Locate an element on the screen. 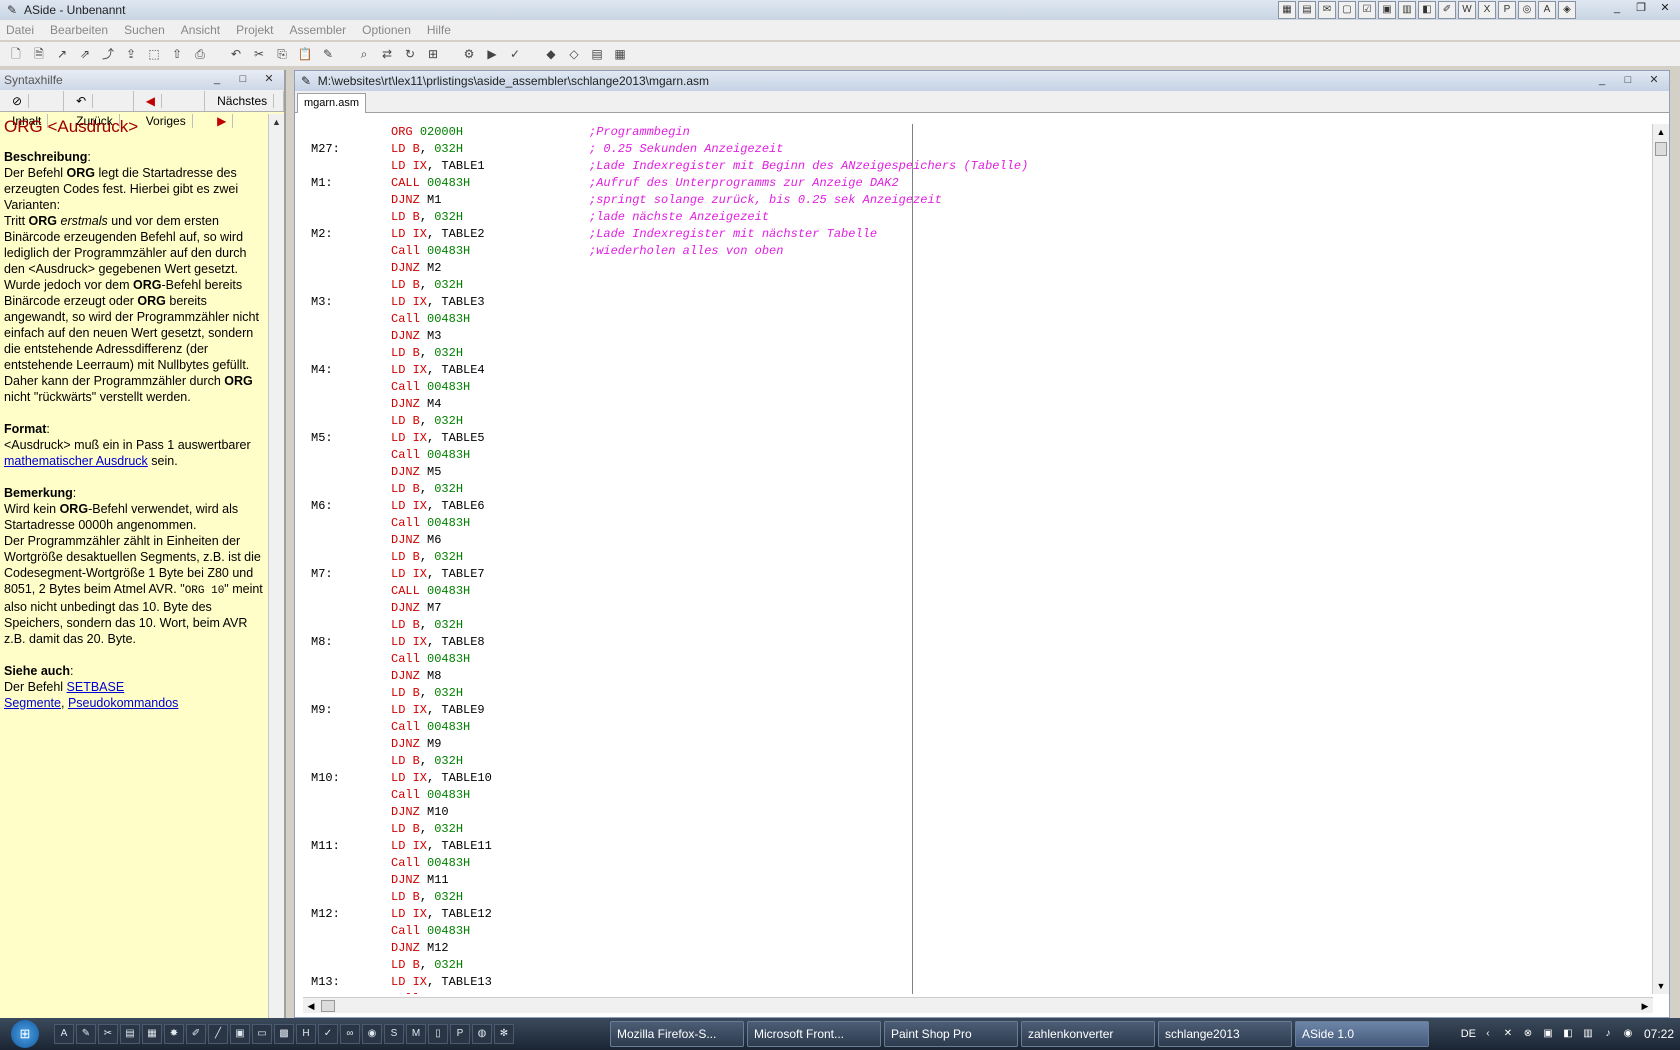 Image resolution: width=1680 pixels, height=1050 pixels. quicklaunch-icon: ✂ is located at coordinates (108, 1034).